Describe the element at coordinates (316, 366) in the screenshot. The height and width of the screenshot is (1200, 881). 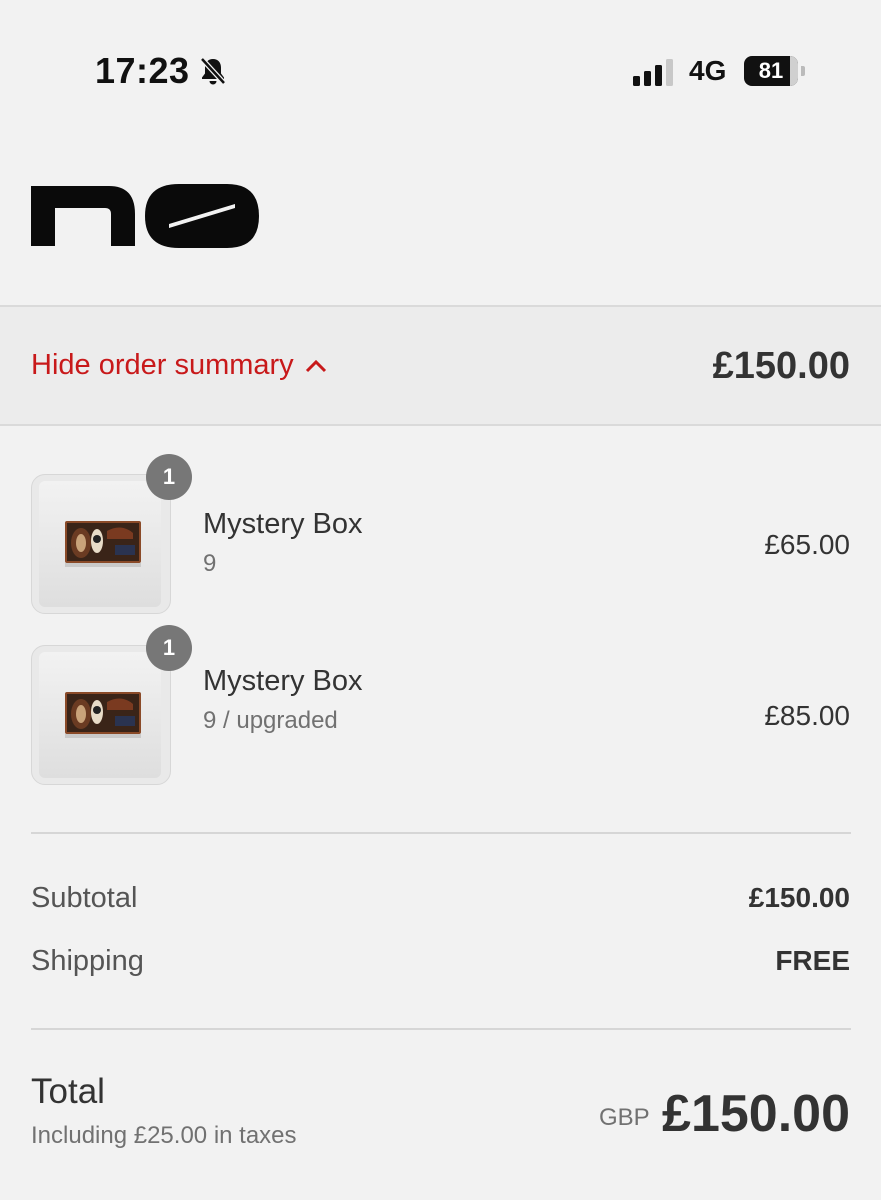
I see `chevron-up-icon` at that location.